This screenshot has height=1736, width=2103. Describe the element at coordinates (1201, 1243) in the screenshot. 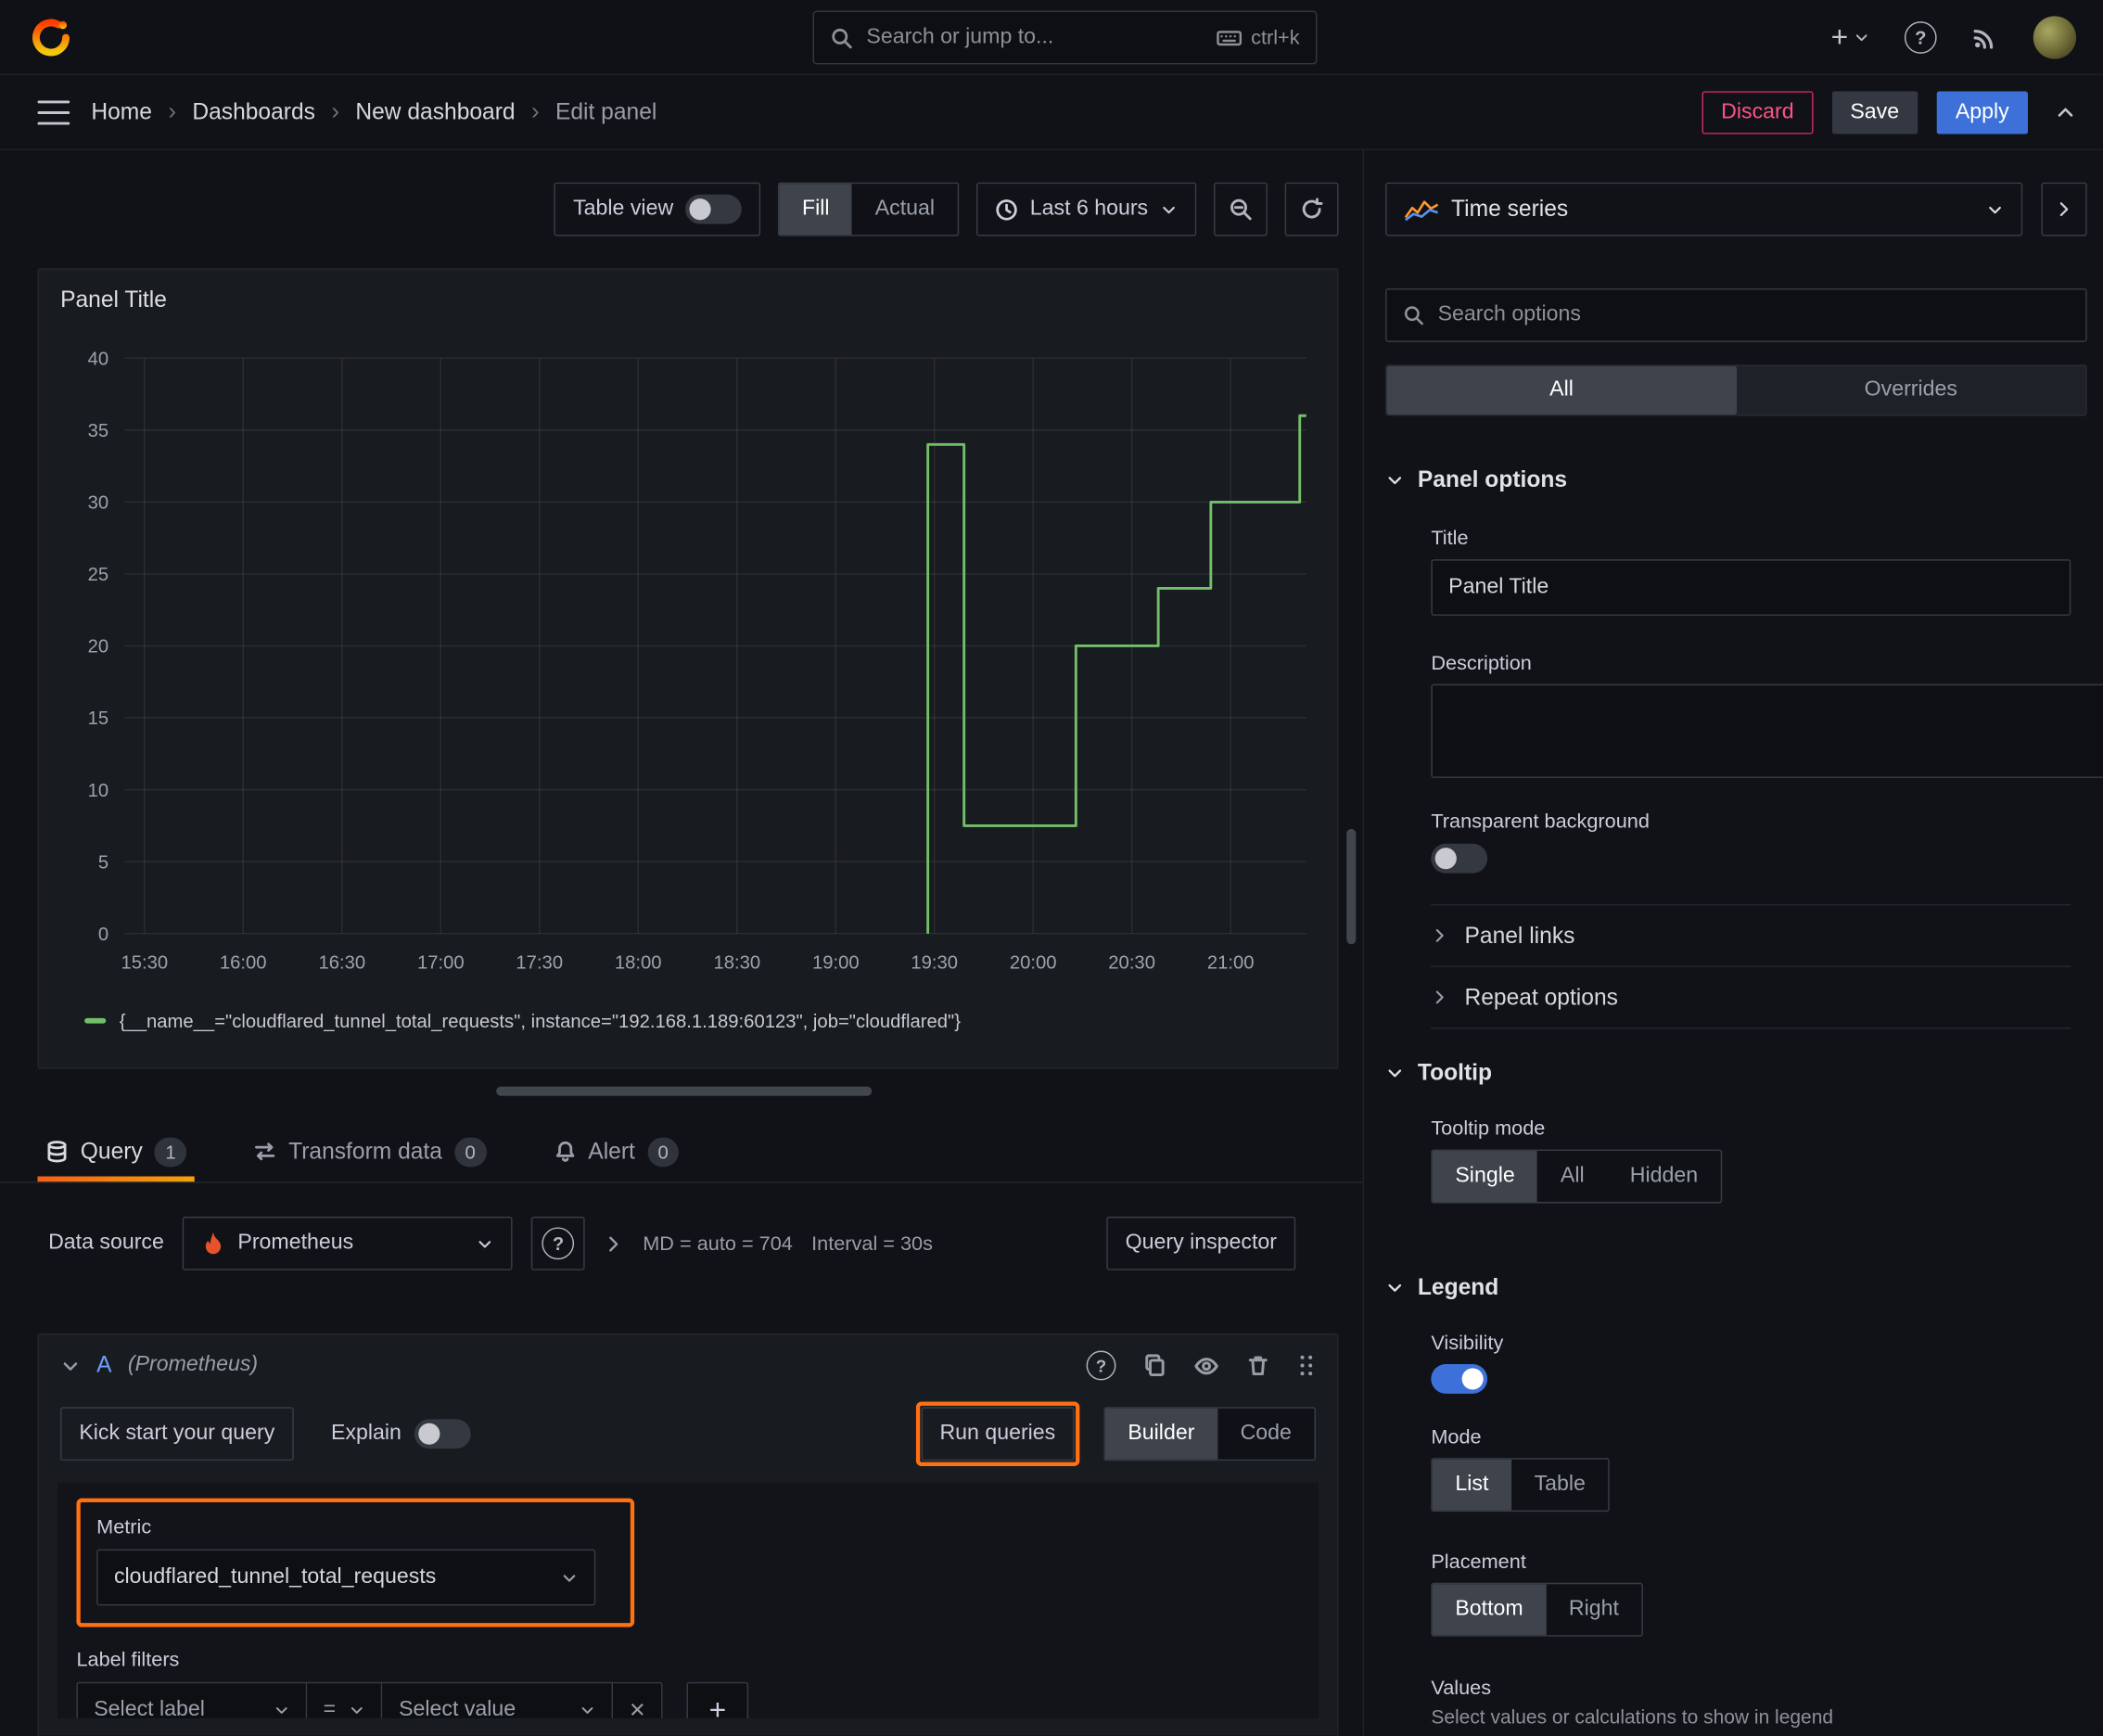

I see `query-inspector-button: Query inspector` at that location.